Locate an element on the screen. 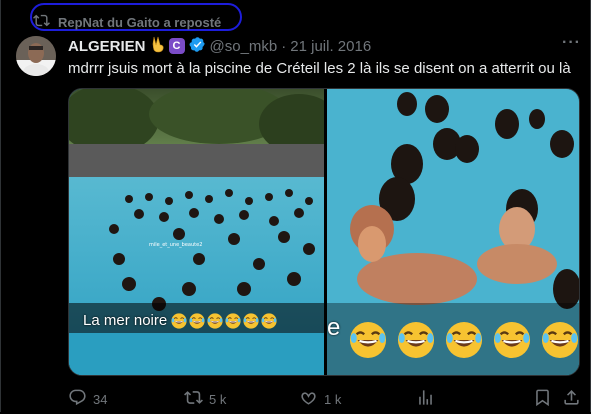 The height and width of the screenshot is (414, 591). left-emoji-row is located at coordinates (223, 320).